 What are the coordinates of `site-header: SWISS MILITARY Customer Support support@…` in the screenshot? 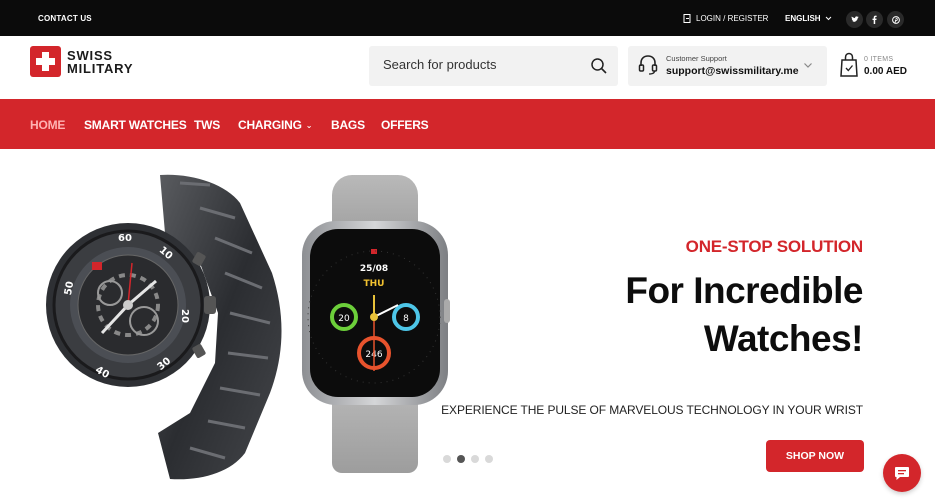 It's located at (467, 67).